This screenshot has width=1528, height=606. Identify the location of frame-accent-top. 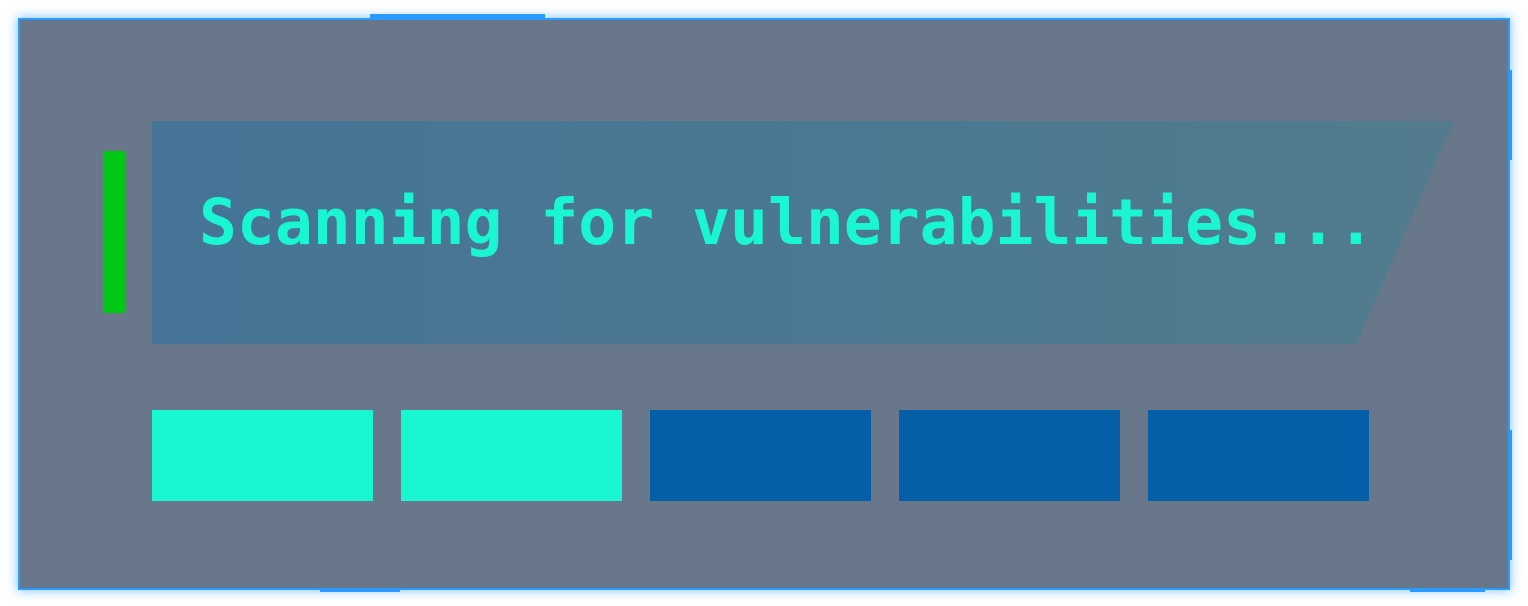
(457, 17).